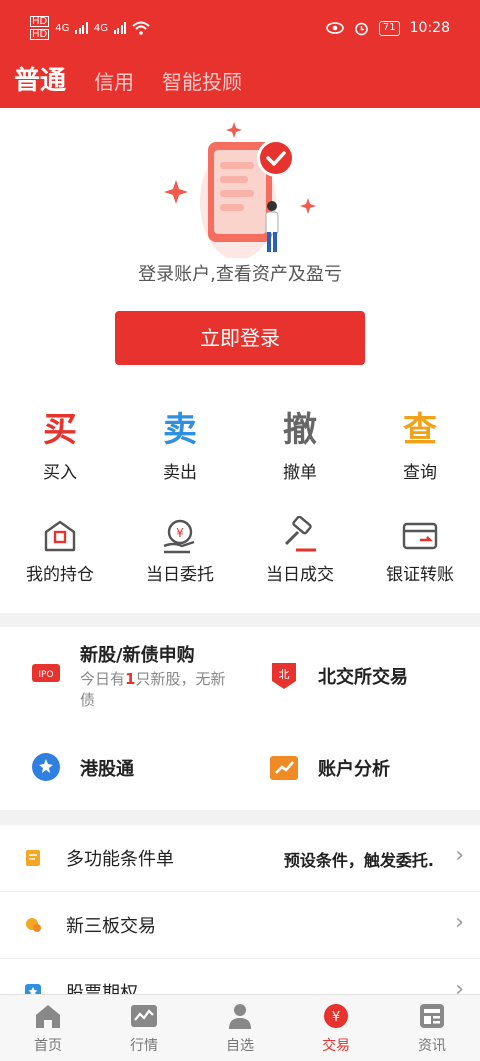 This screenshot has height=1061, width=480. I want to click on svg-text: IPO, so click(45, 675).